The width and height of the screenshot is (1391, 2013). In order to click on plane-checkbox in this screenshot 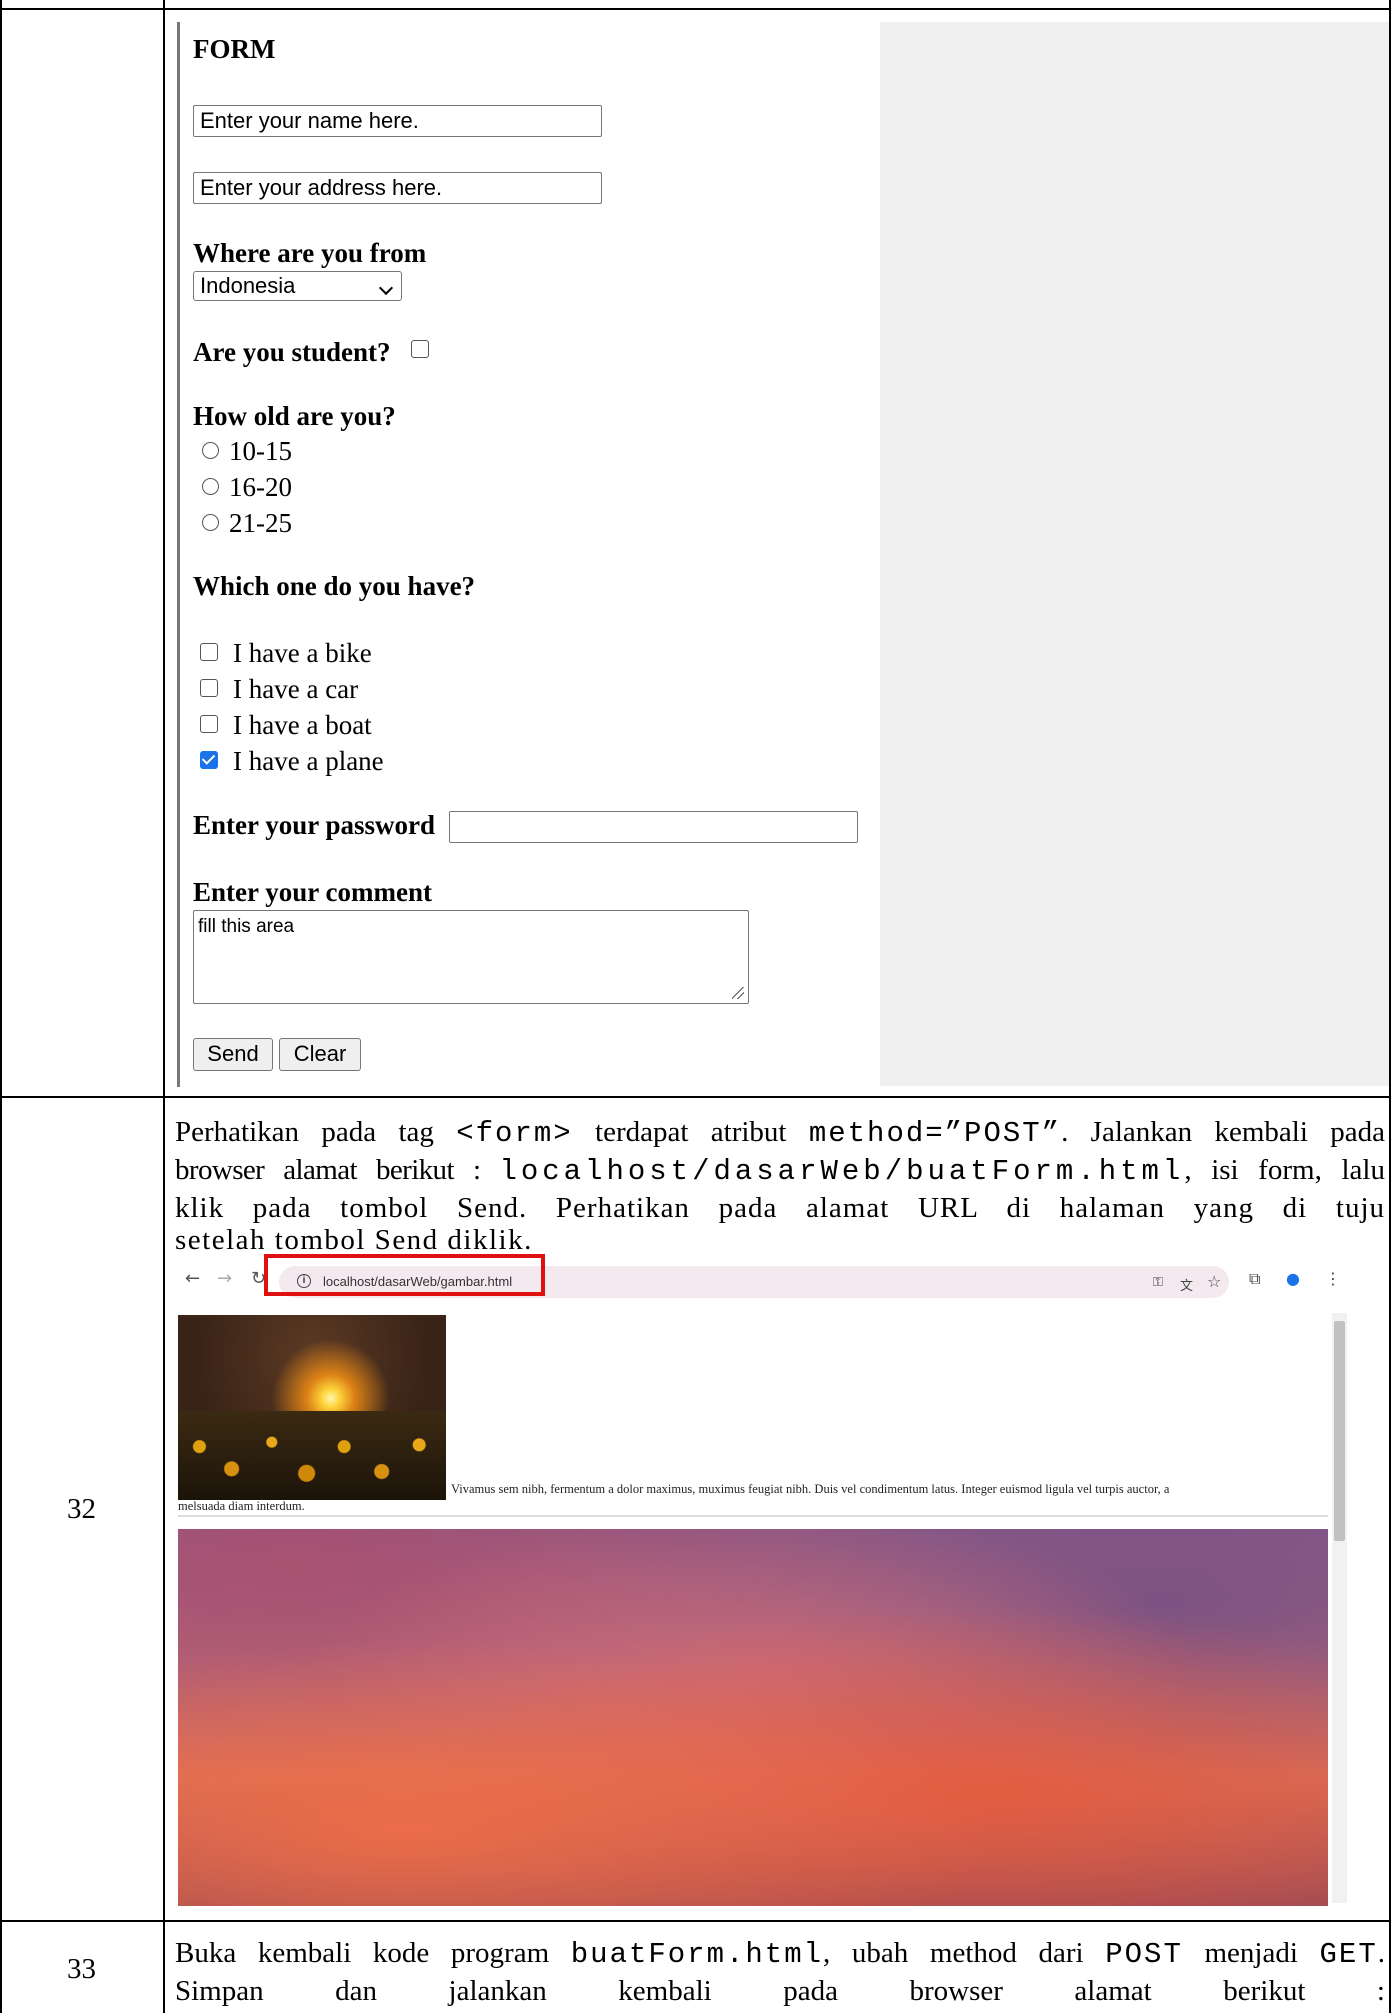, I will do `click(209, 760)`.